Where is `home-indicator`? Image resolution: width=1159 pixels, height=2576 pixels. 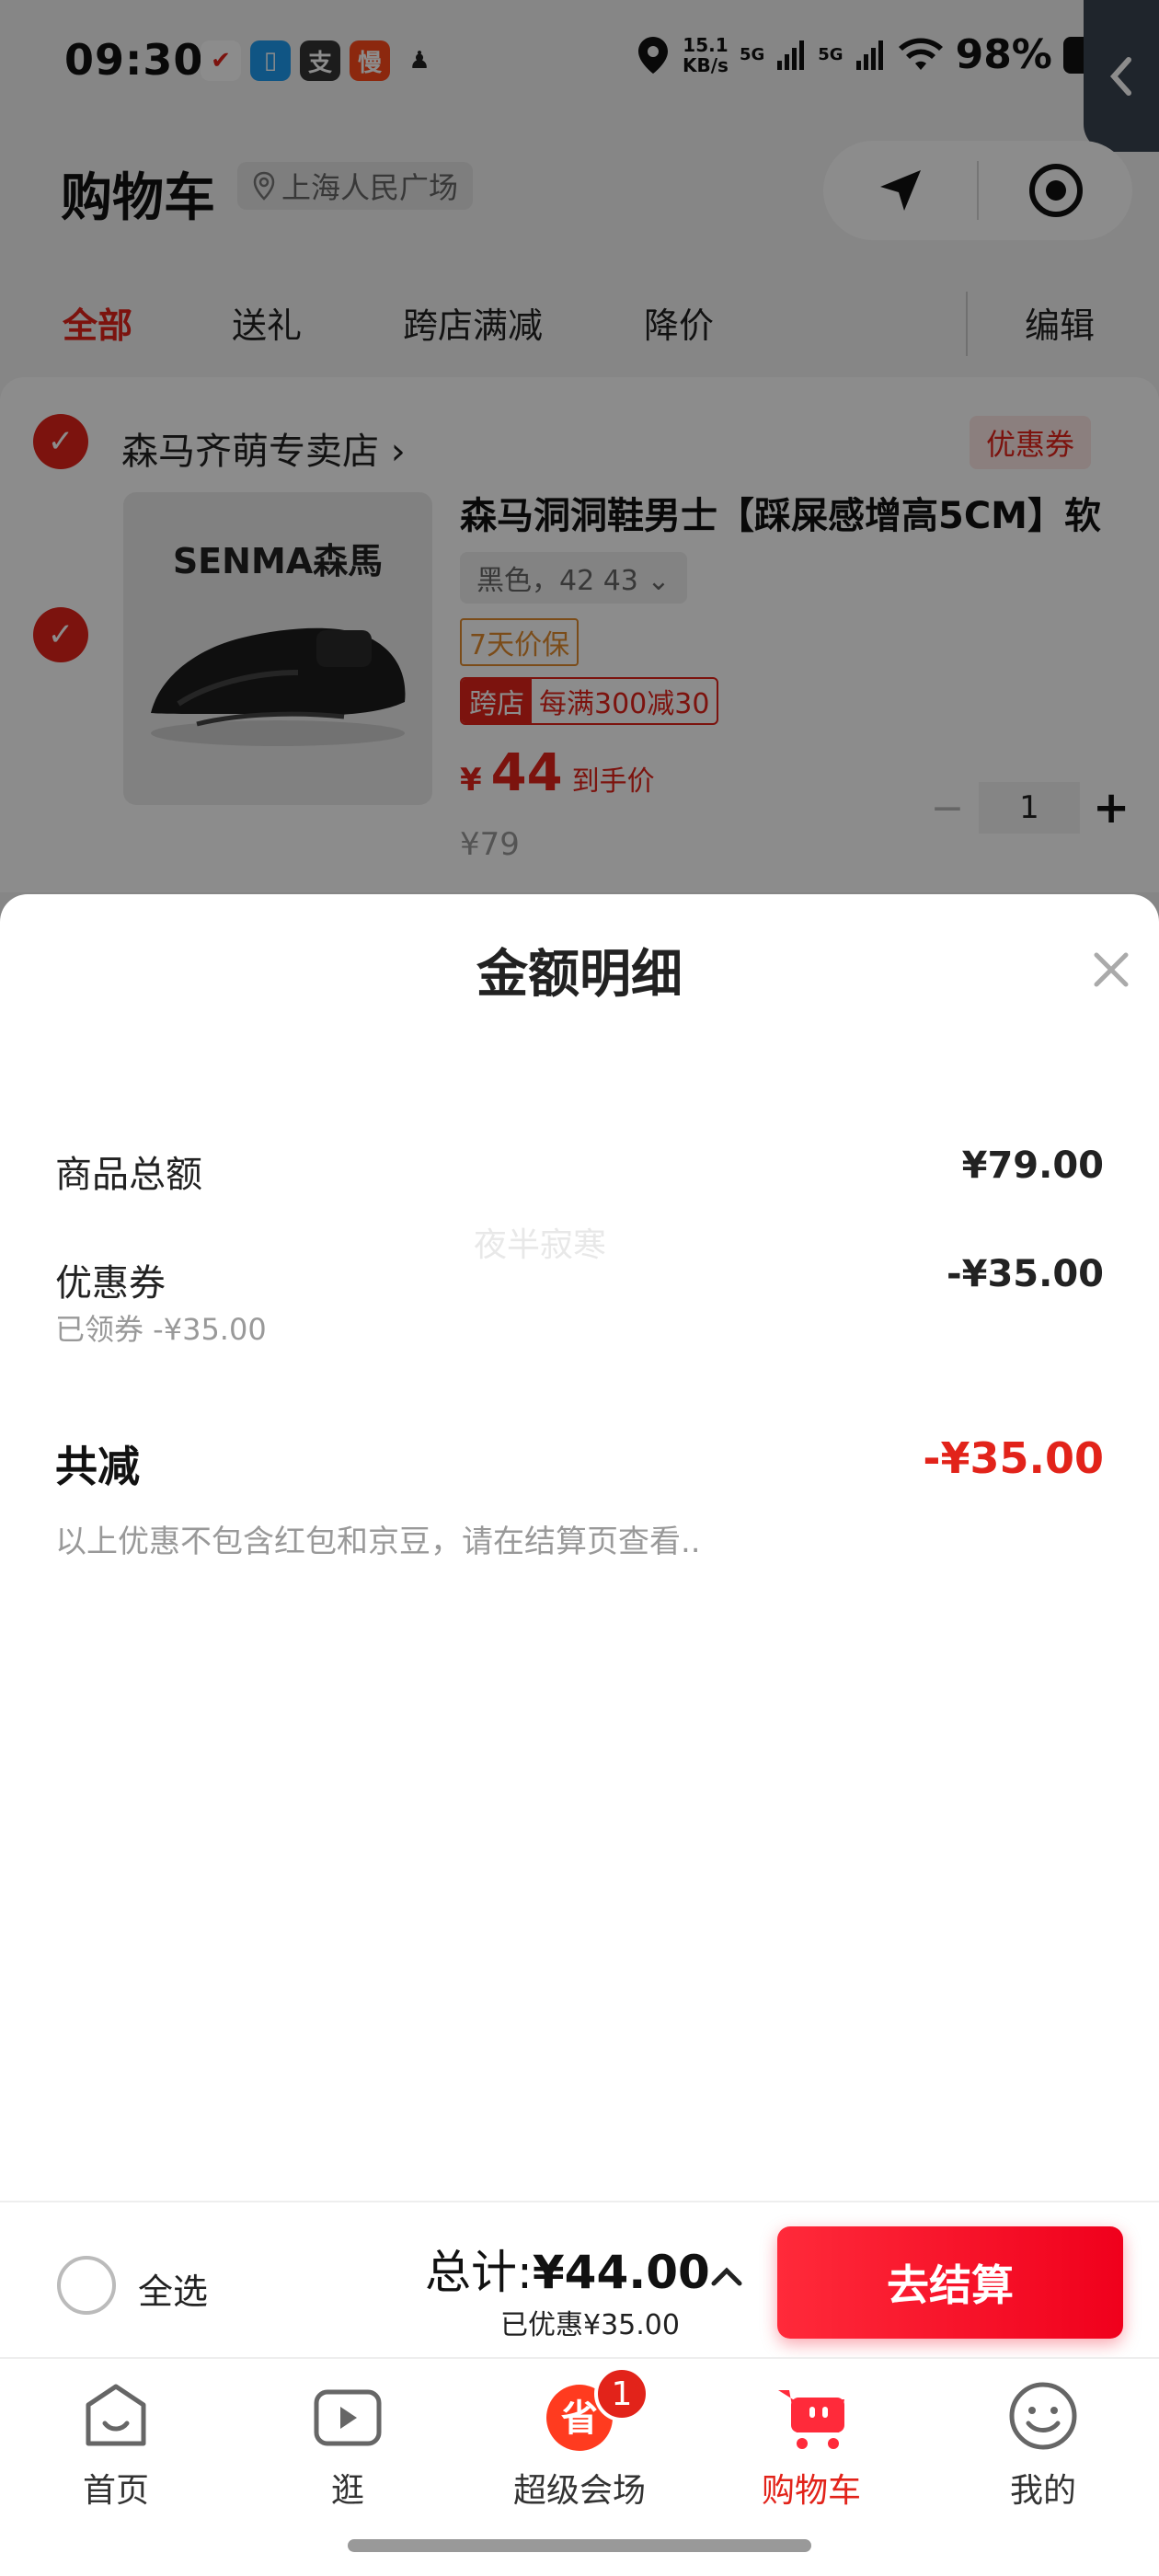 home-indicator is located at coordinates (579, 2545).